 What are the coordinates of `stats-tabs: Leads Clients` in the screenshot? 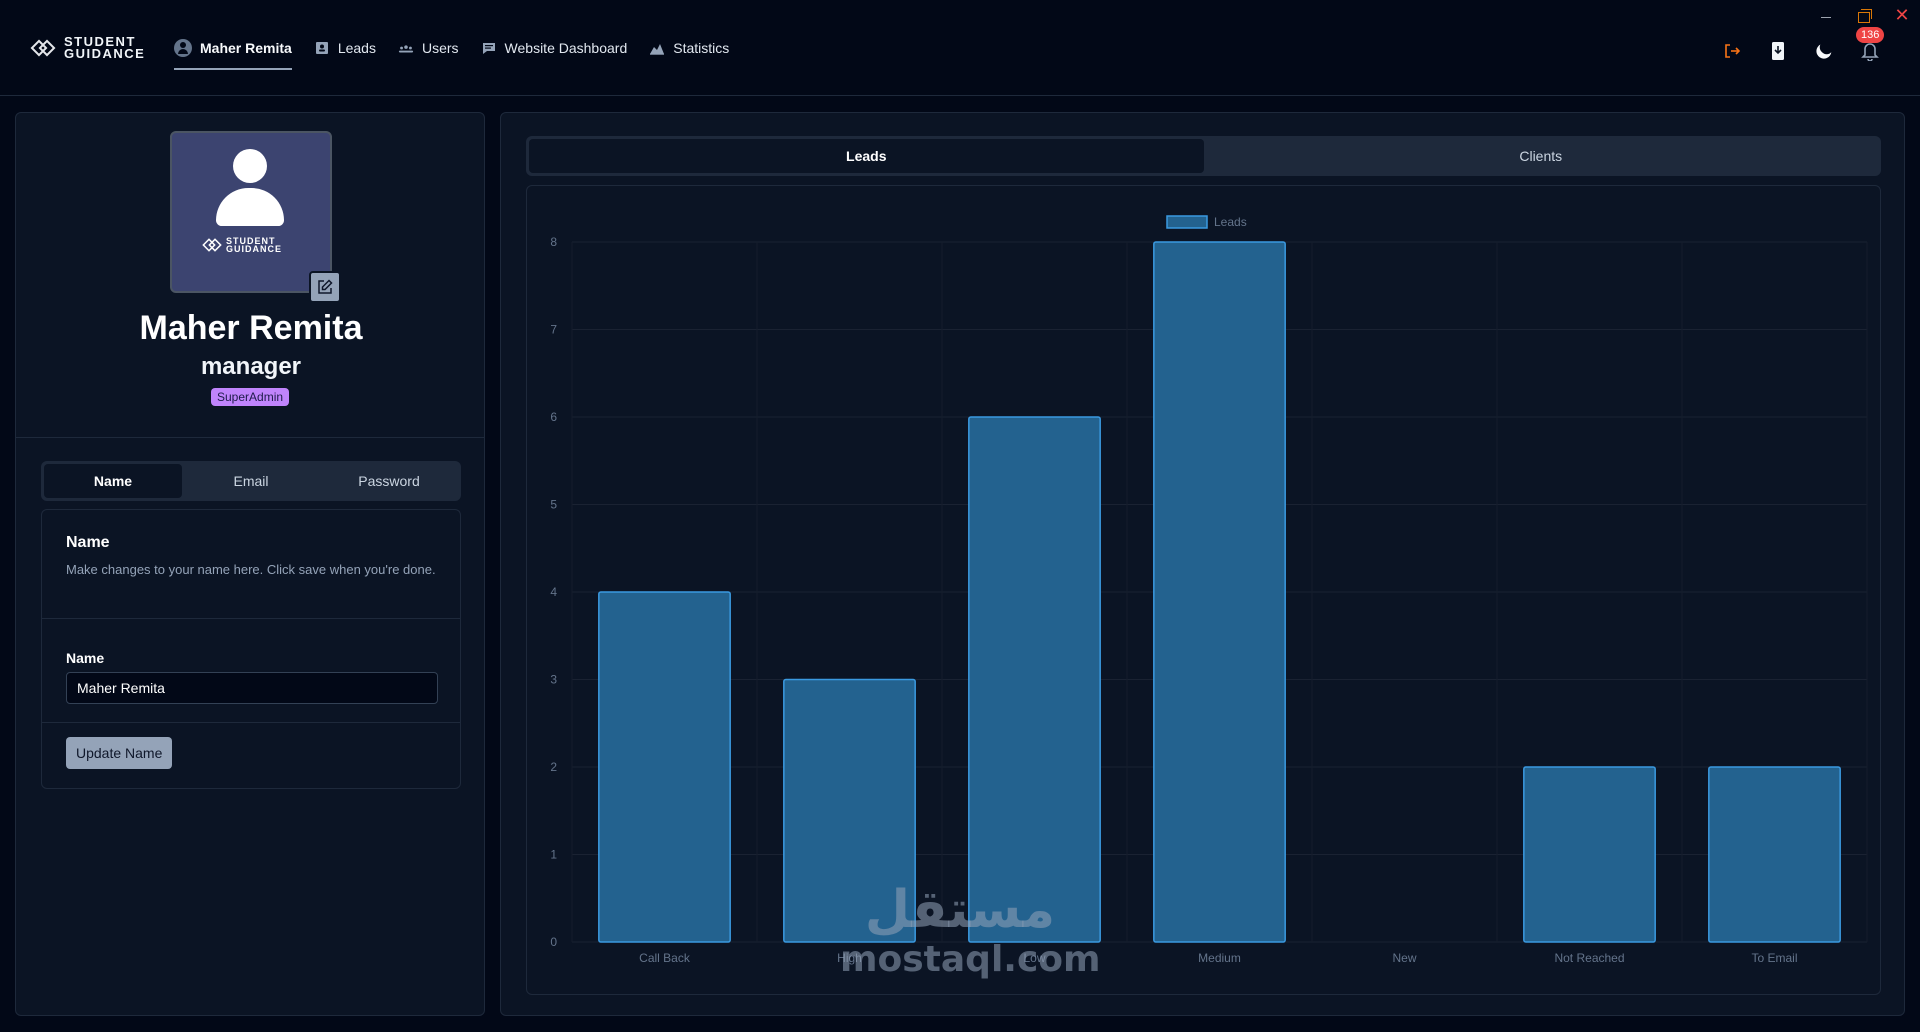 It's located at (1203, 156).